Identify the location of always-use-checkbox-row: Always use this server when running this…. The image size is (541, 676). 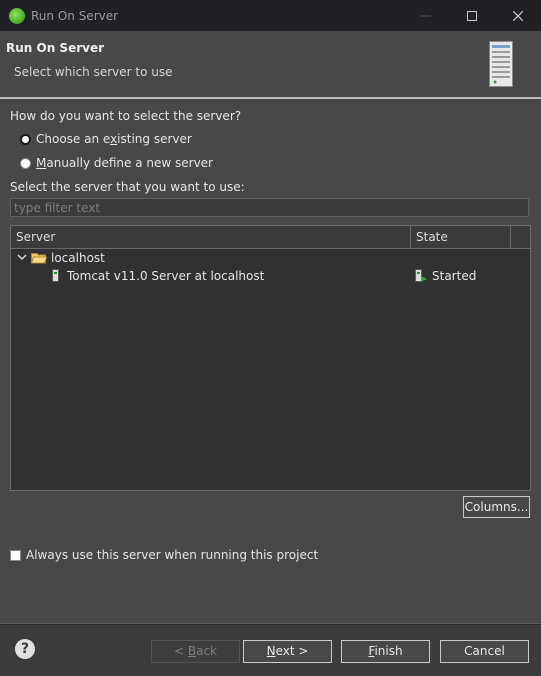
(164, 555).